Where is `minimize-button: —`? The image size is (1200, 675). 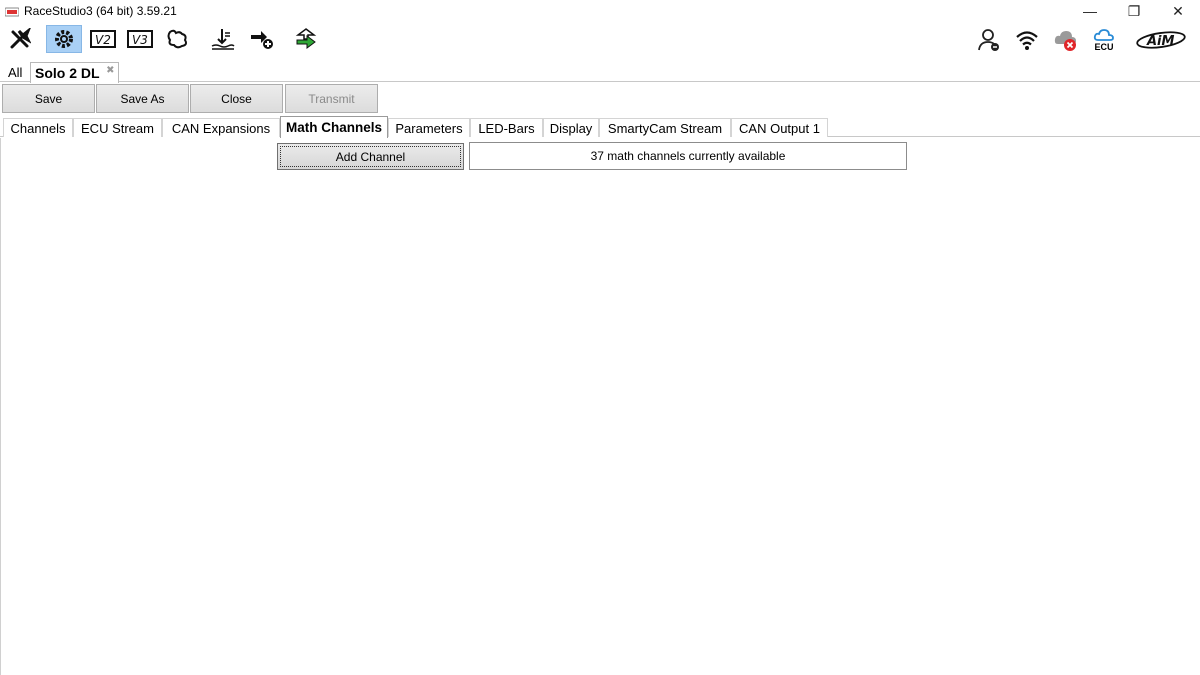
minimize-button: — is located at coordinates (1090, 11).